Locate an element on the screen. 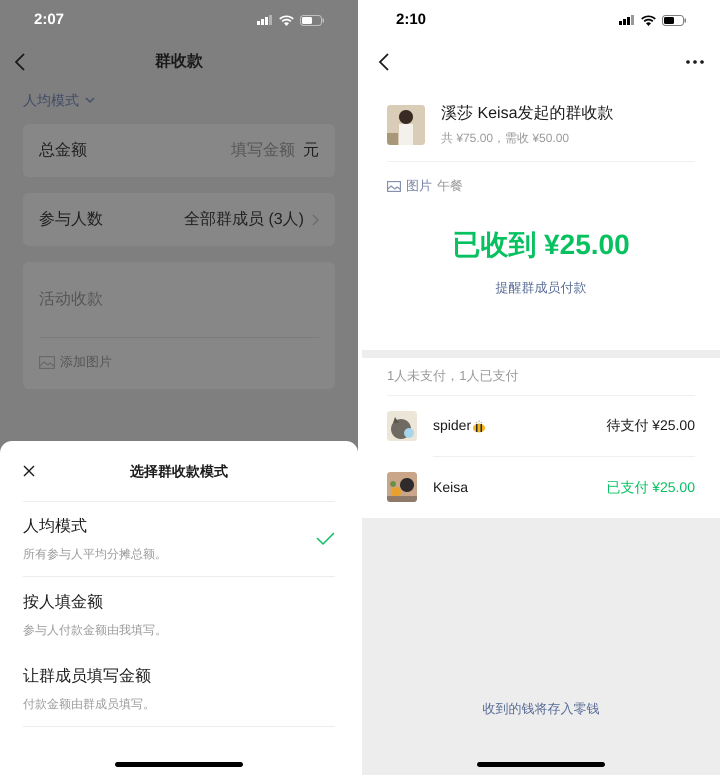 Image resolution: width=720 pixels, height=775 pixels. payment-summary: 1人未支付，1人已支付 is located at coordinates (452, 376).